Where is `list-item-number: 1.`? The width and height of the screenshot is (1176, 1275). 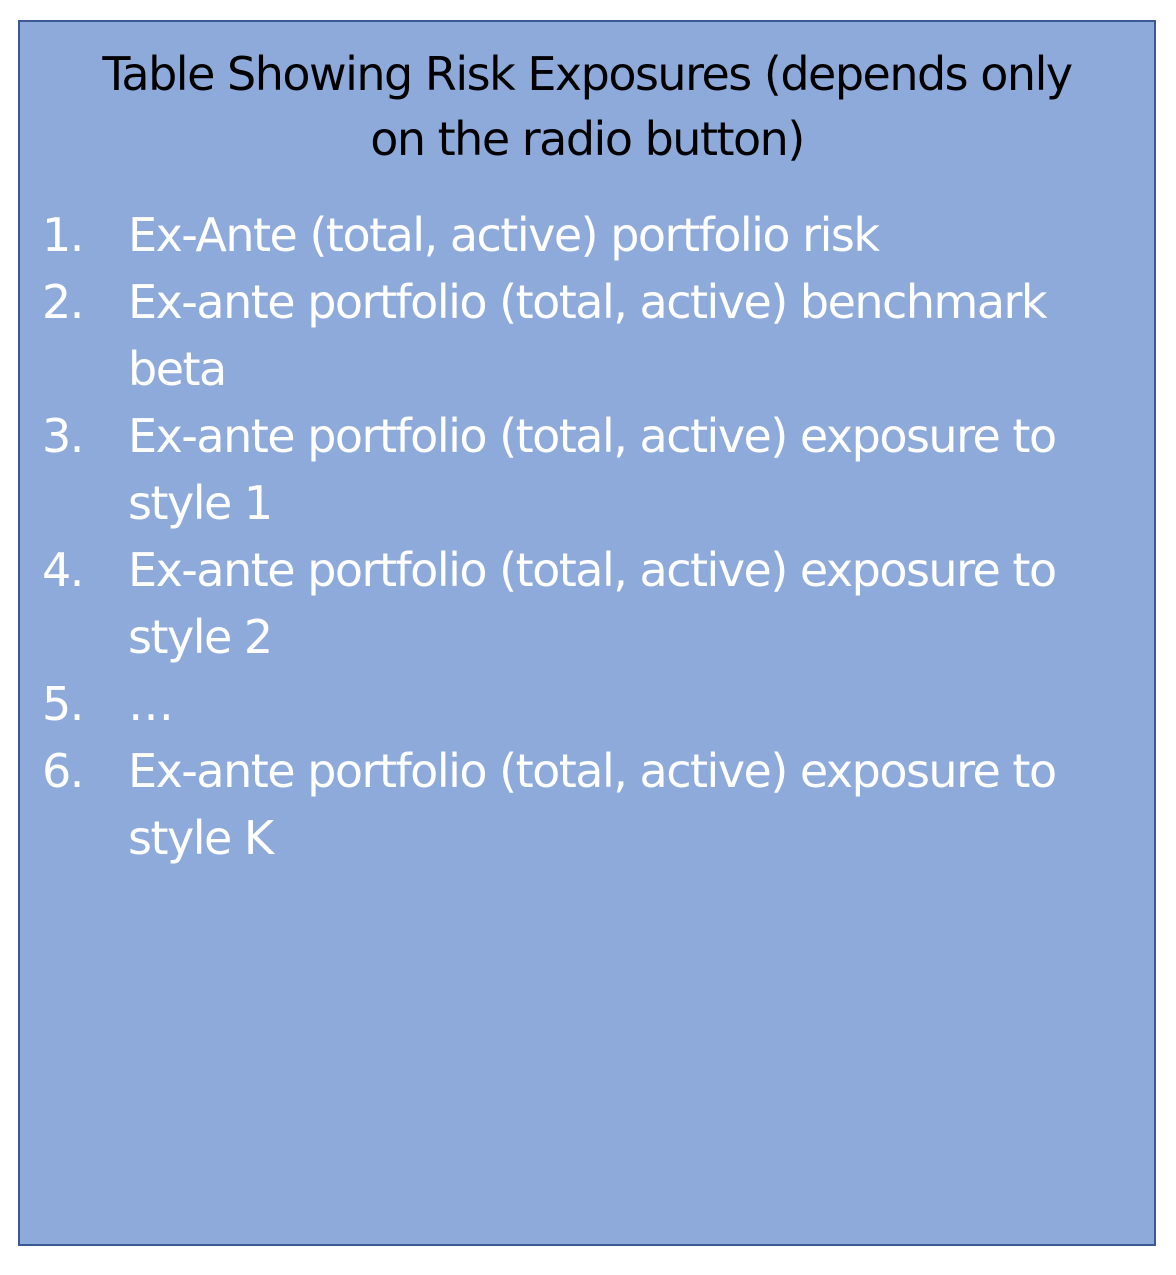
list-item-number: 1. is located at coordinates (63, 235).